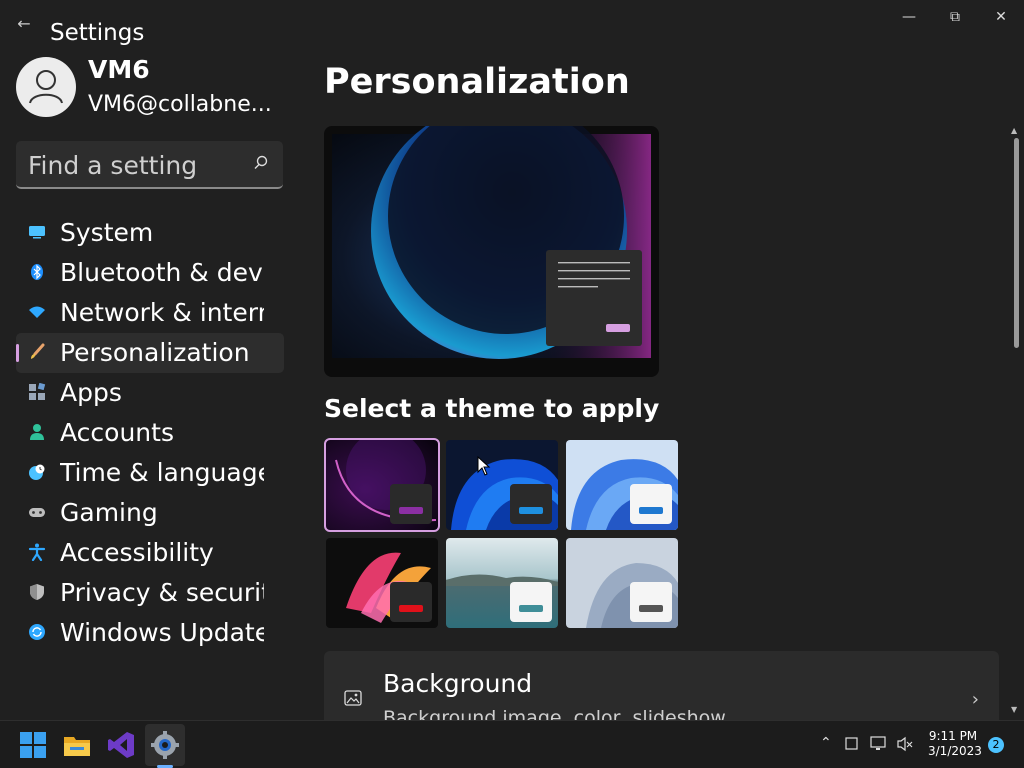 Image resolution: width=1024 pixels, height=768 pixels. What do you see at coordinates (512, 744) in the screenshot?
I see `taskbar: ⌃ 9:11 PM 3/1/2023 2` at bounding box center [512, 744].